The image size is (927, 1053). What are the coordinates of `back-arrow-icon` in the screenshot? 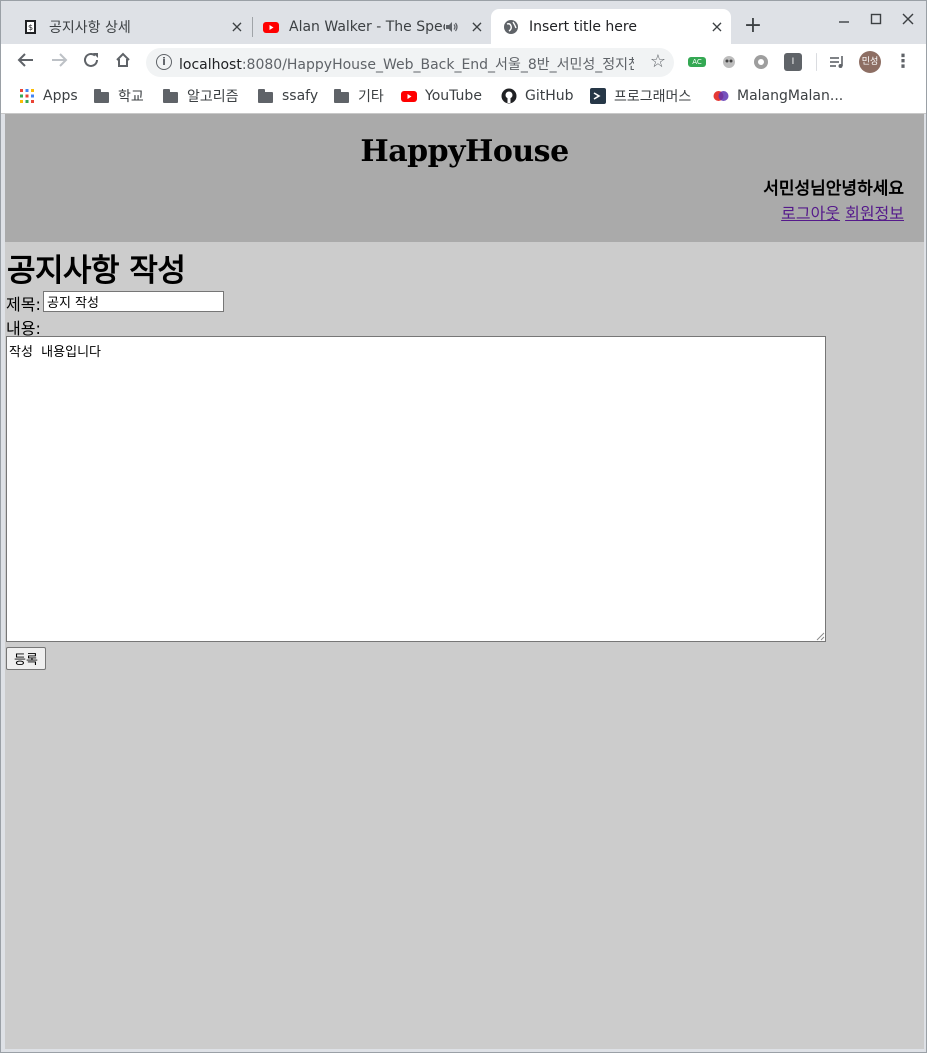 It's located at (26, 62).